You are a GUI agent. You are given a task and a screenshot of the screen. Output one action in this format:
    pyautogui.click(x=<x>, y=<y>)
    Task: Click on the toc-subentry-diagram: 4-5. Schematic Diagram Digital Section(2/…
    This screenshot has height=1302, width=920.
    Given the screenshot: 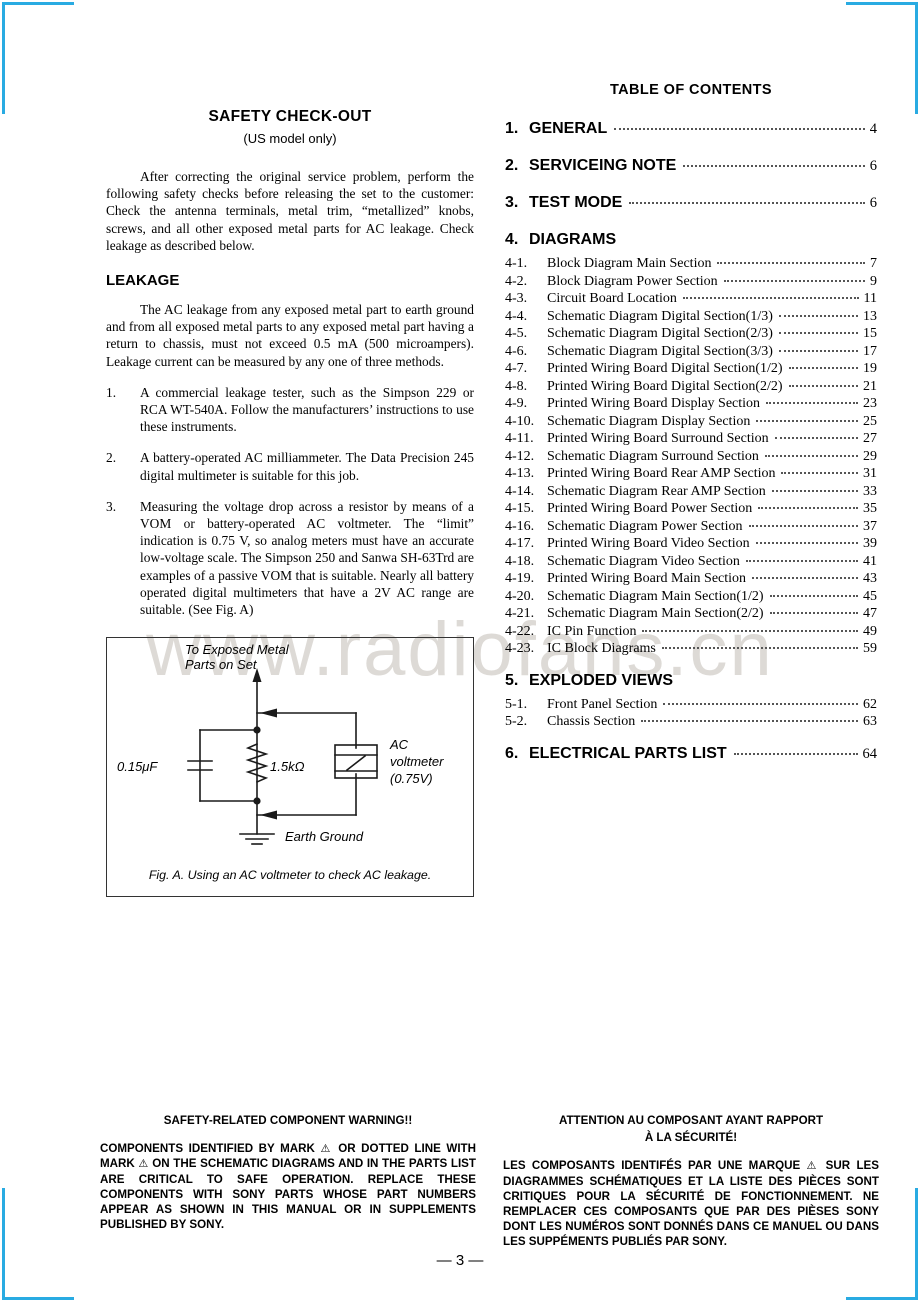 What is the action you would take?
    pyautogui.click(x=691, y=333)
    